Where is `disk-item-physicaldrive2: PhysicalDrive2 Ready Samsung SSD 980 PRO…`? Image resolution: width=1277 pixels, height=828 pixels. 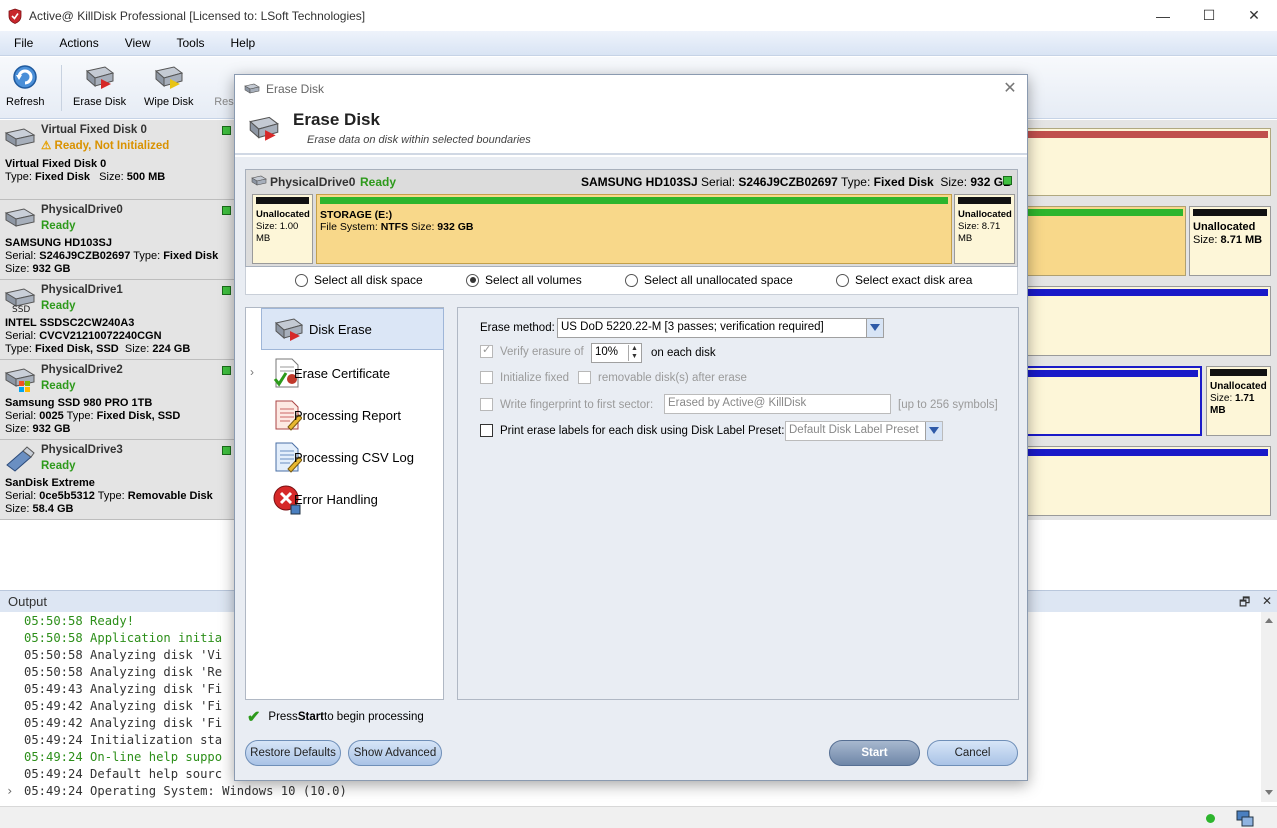
disk-item-physicaldrive2: PhysicalDrive2 Ready Samsung SSD 980 PRO… is located at coordinates (119, 400).